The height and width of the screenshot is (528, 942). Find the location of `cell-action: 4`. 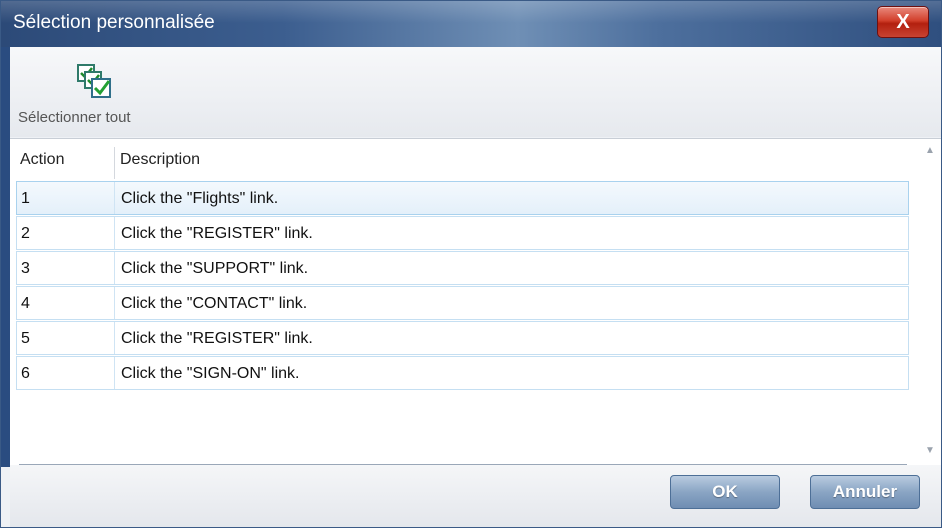

cell-action: 4 is located at coordinates (25, 303).